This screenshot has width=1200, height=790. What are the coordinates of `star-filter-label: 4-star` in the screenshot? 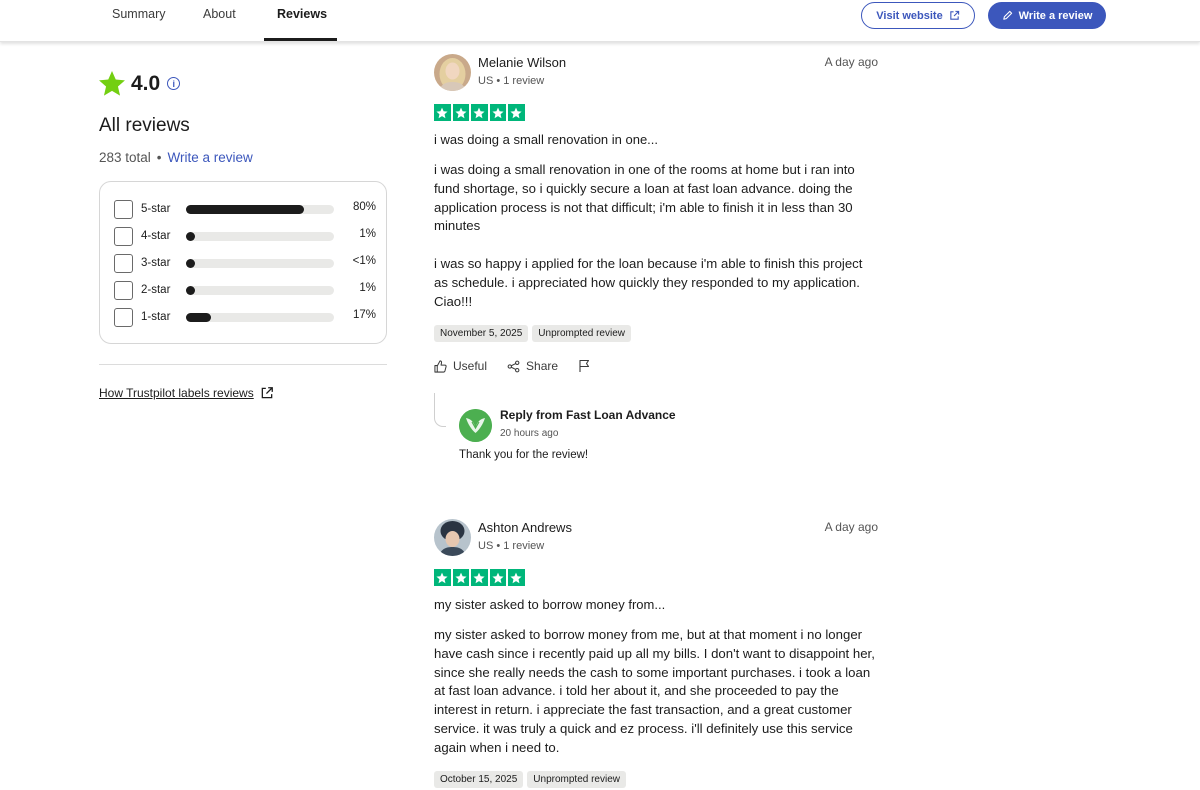 It's located at (156, 236).